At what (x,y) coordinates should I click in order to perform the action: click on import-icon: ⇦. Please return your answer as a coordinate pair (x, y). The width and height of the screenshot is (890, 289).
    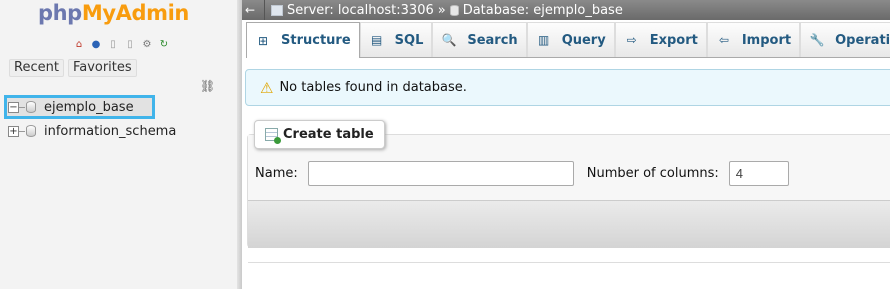
    Looking at the image, I should click on (723, 40).